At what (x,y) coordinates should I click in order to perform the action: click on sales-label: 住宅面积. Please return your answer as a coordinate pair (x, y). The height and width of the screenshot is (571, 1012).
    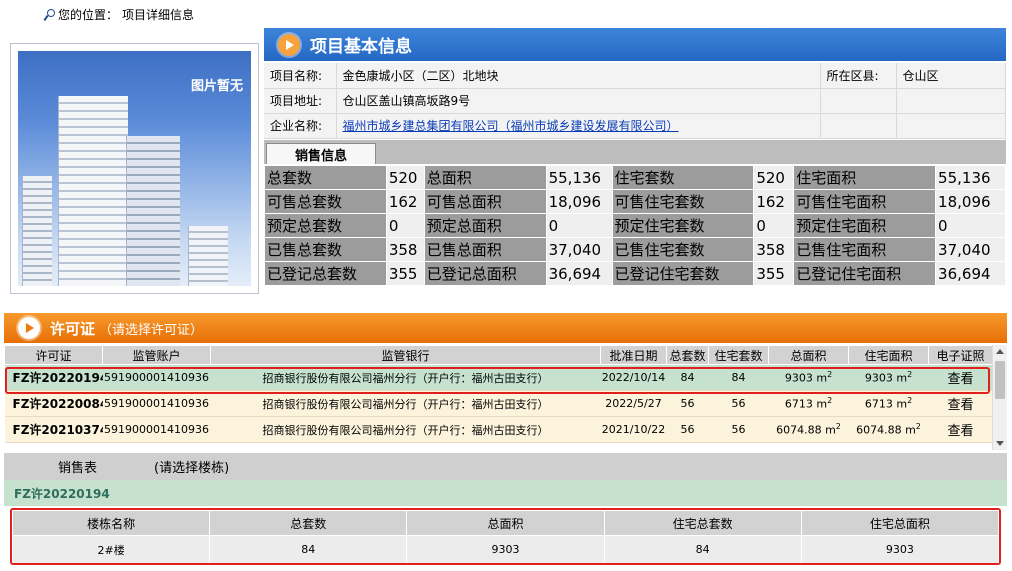
    Looking at the image, I should click on (865, 177).